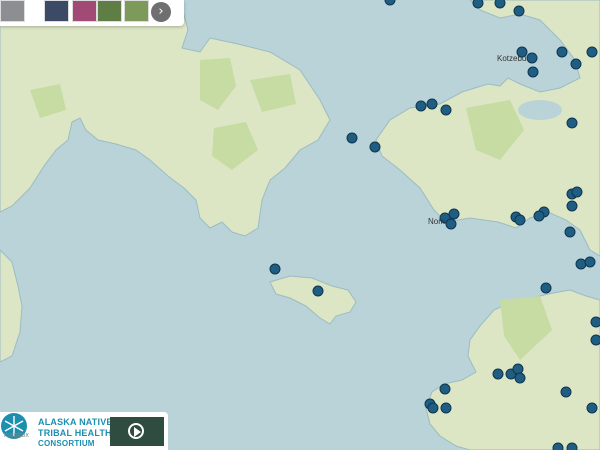 The height and width of the screenshot is (450, 600). What do you see at coordinates (75, 433) in the screenshot?
I see `brand-line-2: TRIBAL HEALTH` at bounding box center [75, 433].